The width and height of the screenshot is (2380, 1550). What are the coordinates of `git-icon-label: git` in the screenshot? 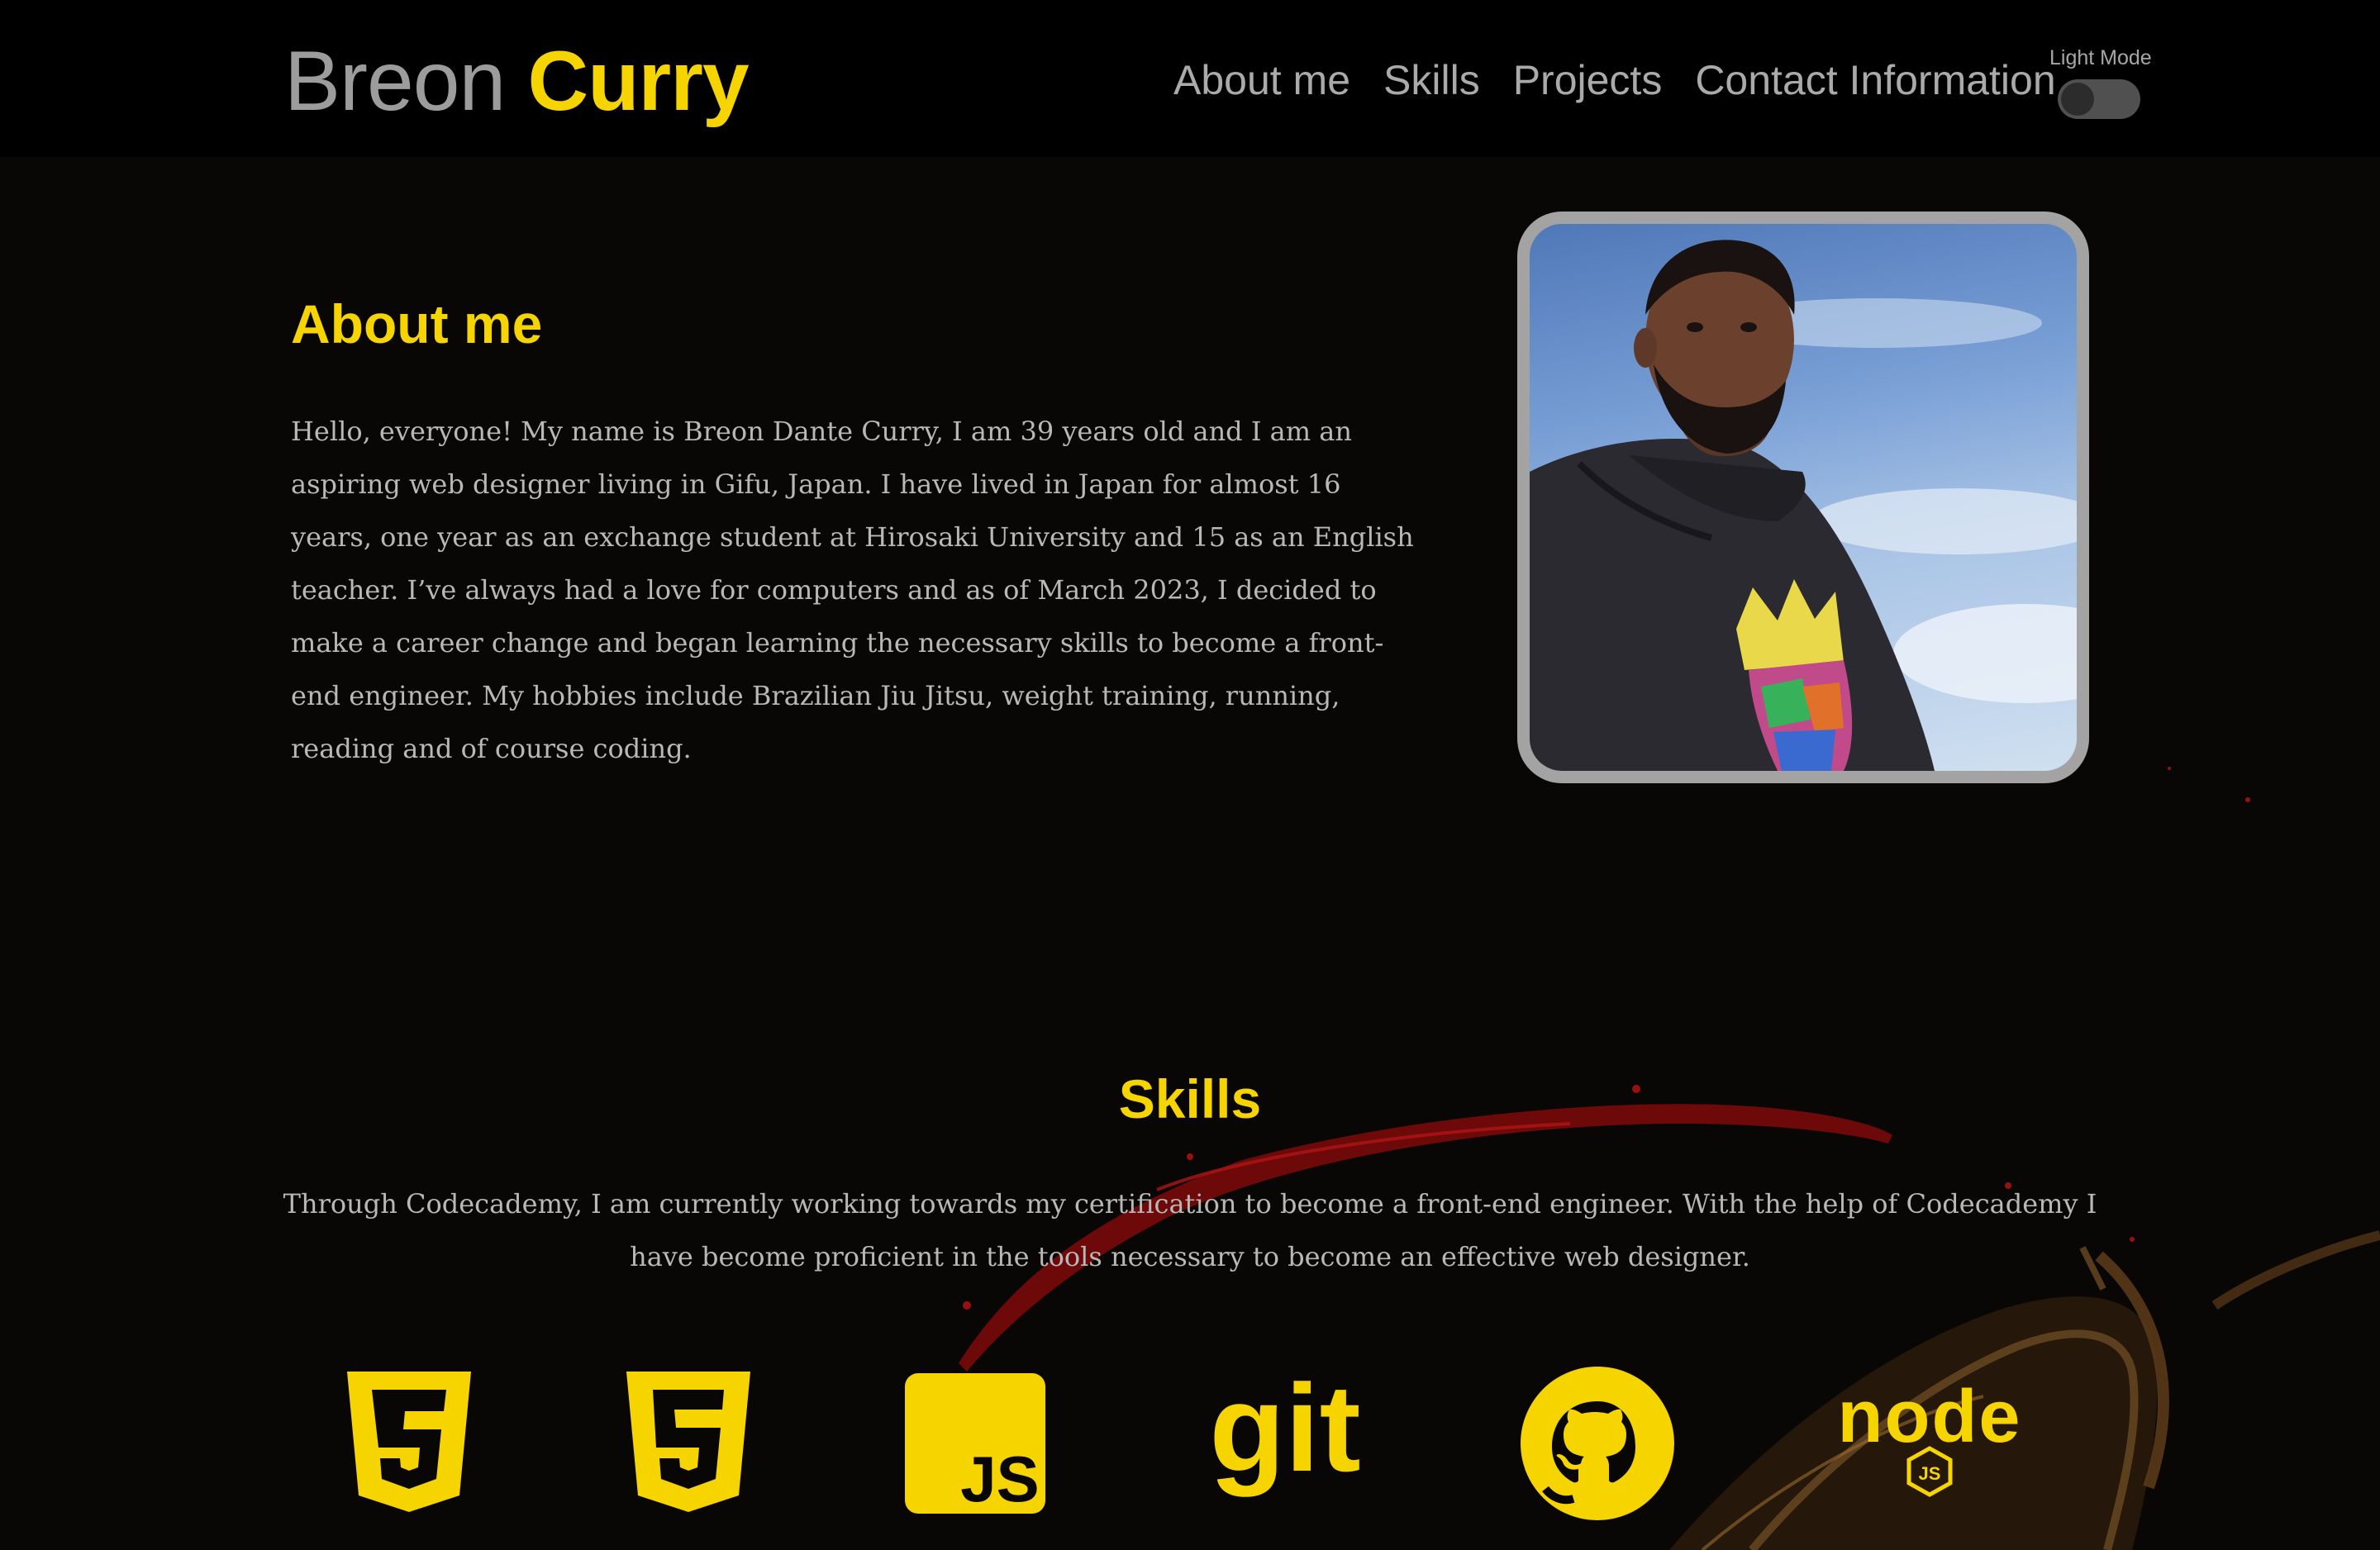 It's located at (1284, 1430).